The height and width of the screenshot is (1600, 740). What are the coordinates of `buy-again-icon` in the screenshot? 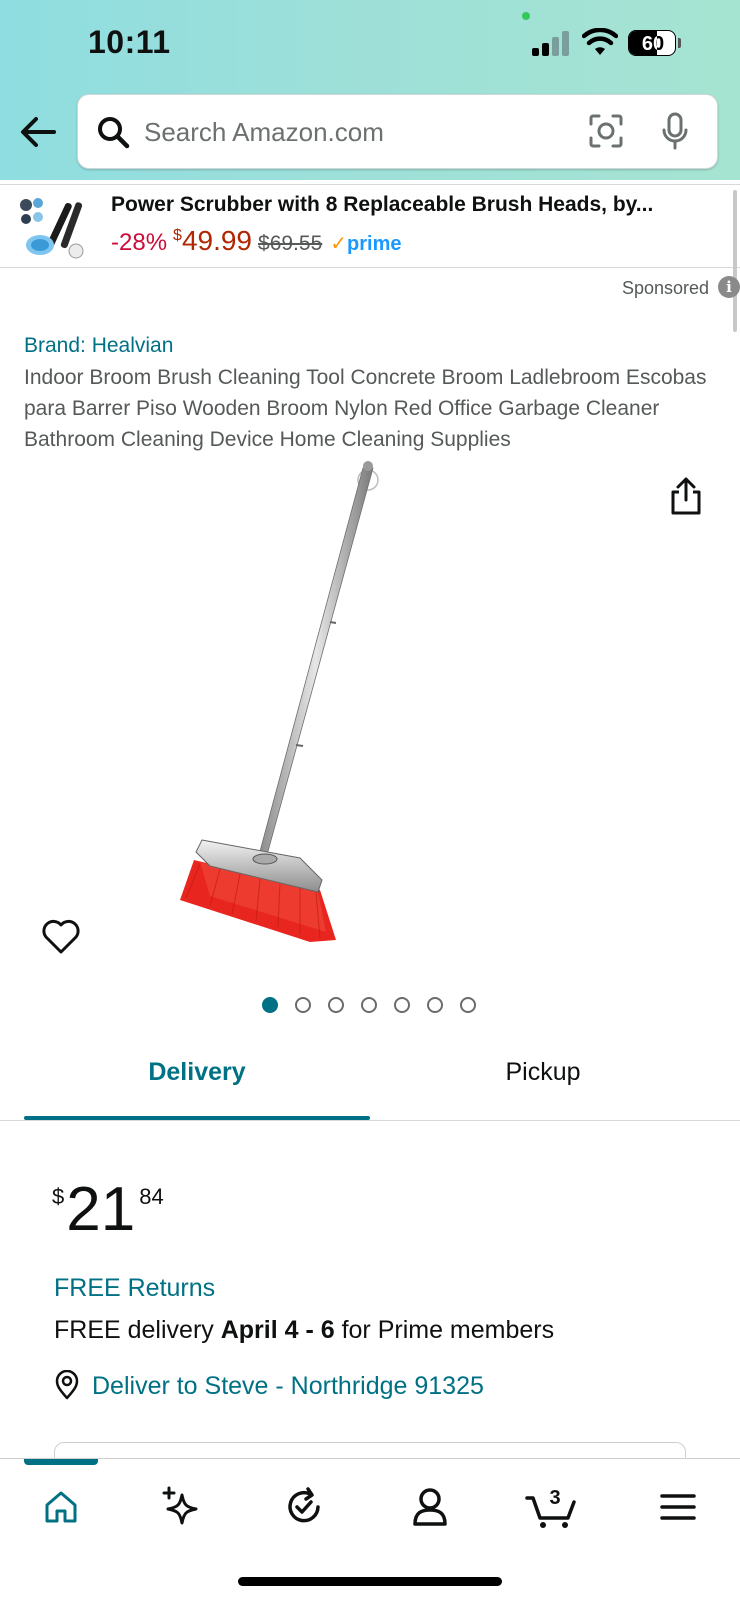 It's located at (304, 1505).